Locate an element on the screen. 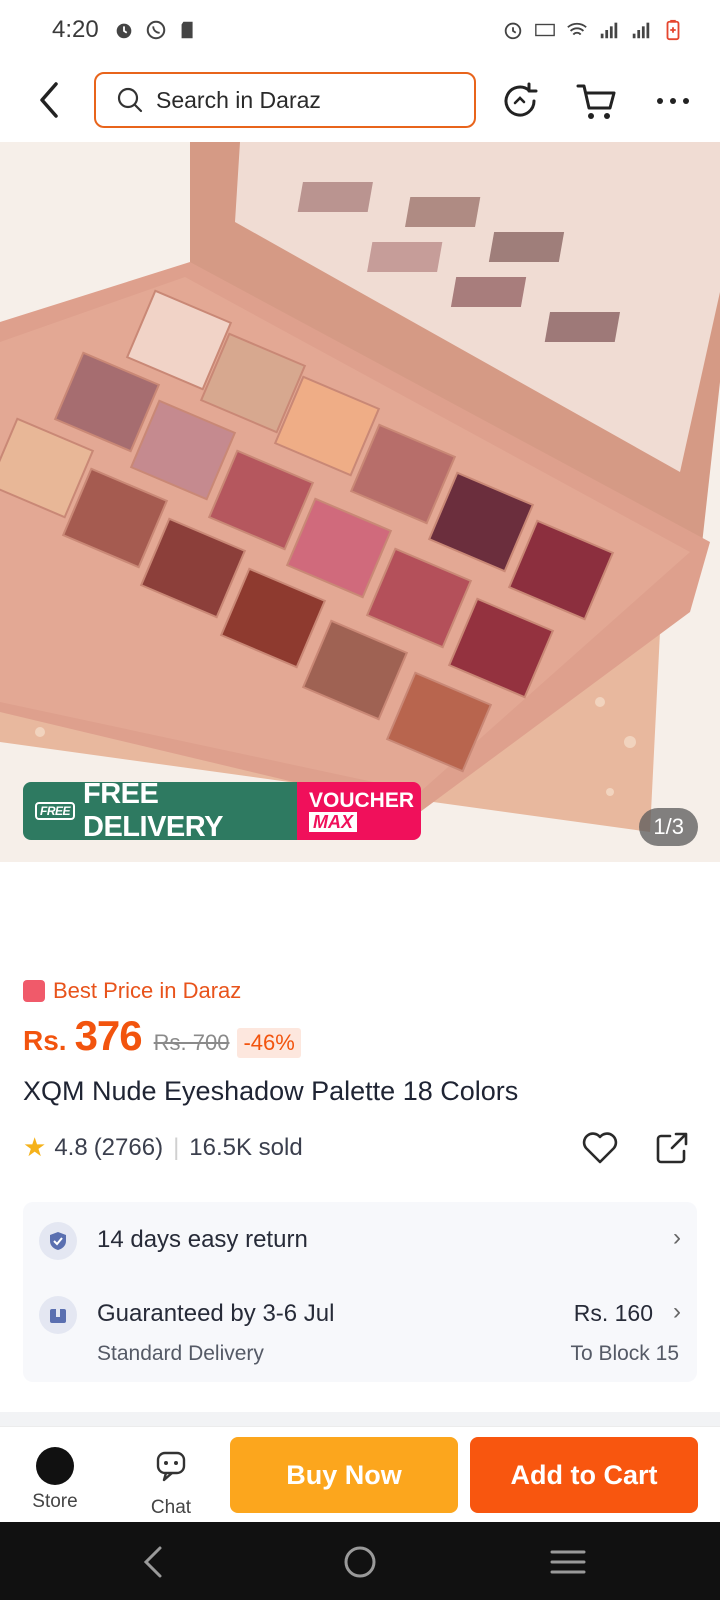  shield-check-icon is located at coordinates (58, 1241).